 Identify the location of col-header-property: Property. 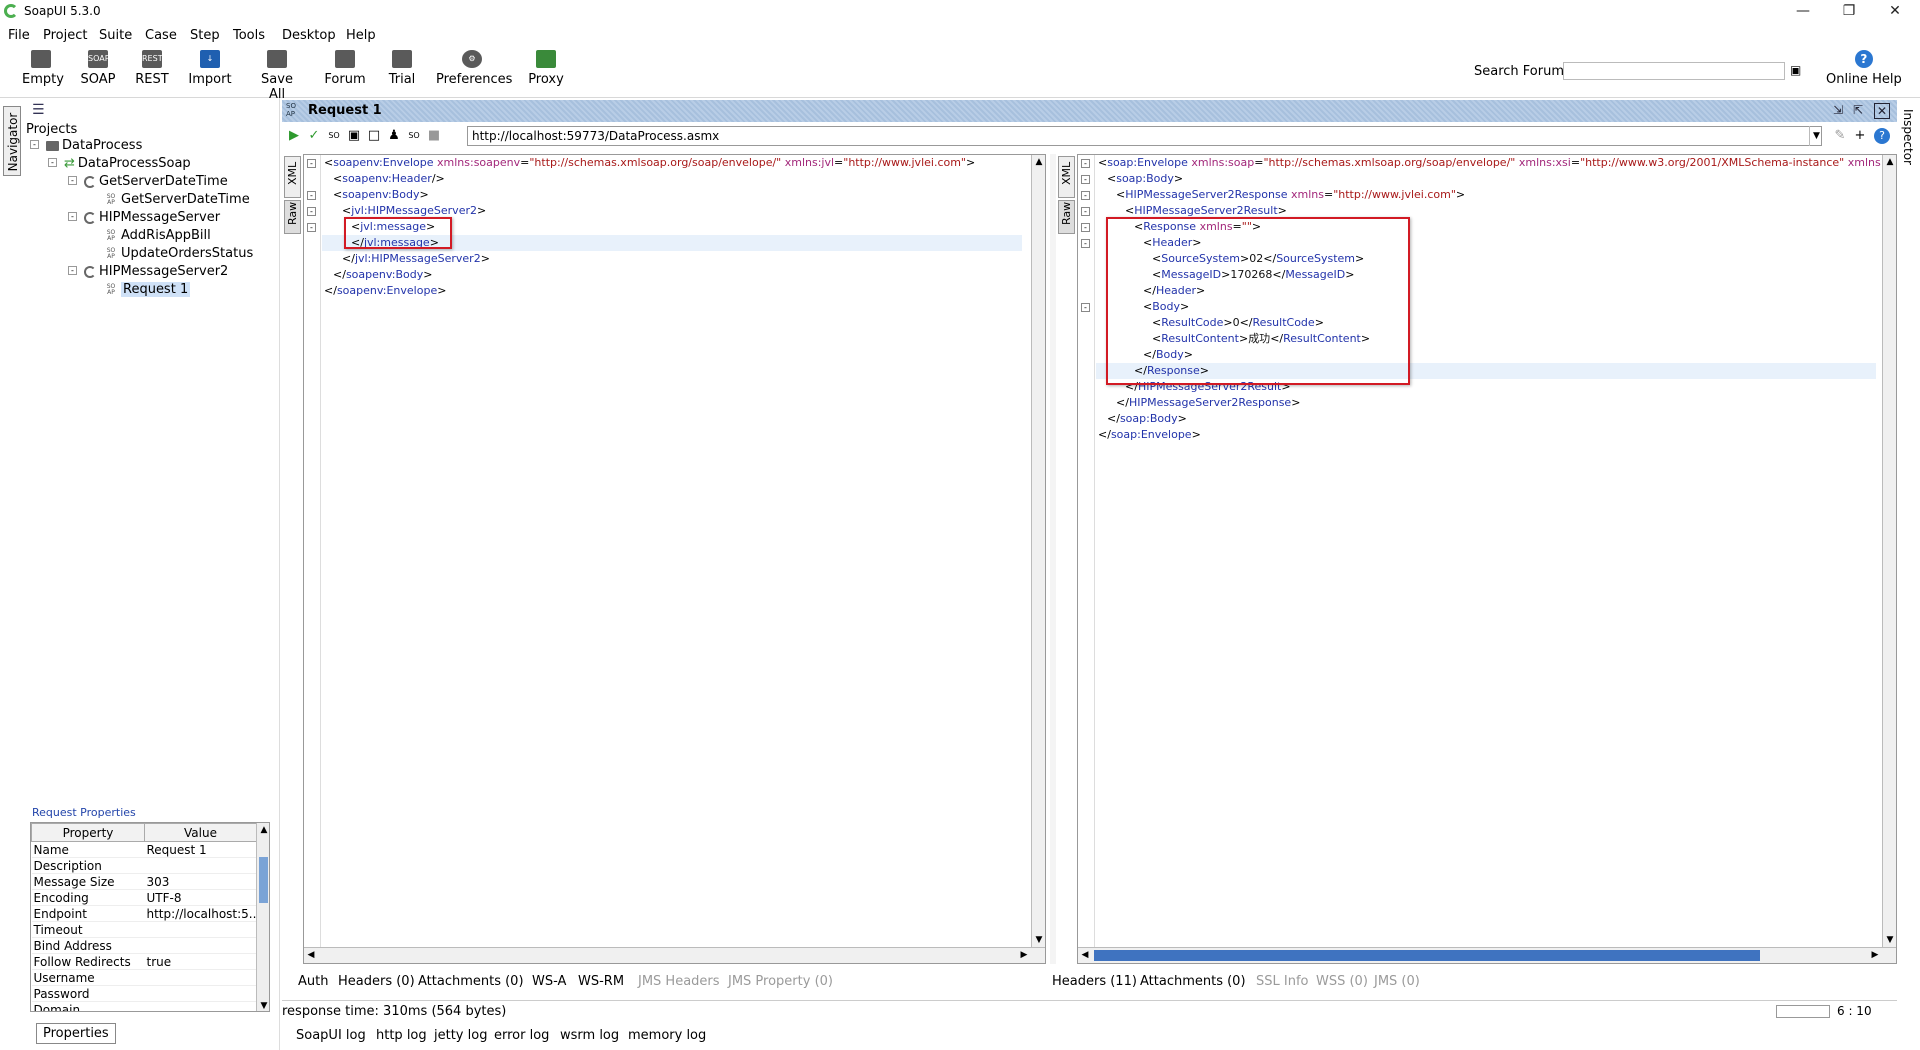
(88, 832).